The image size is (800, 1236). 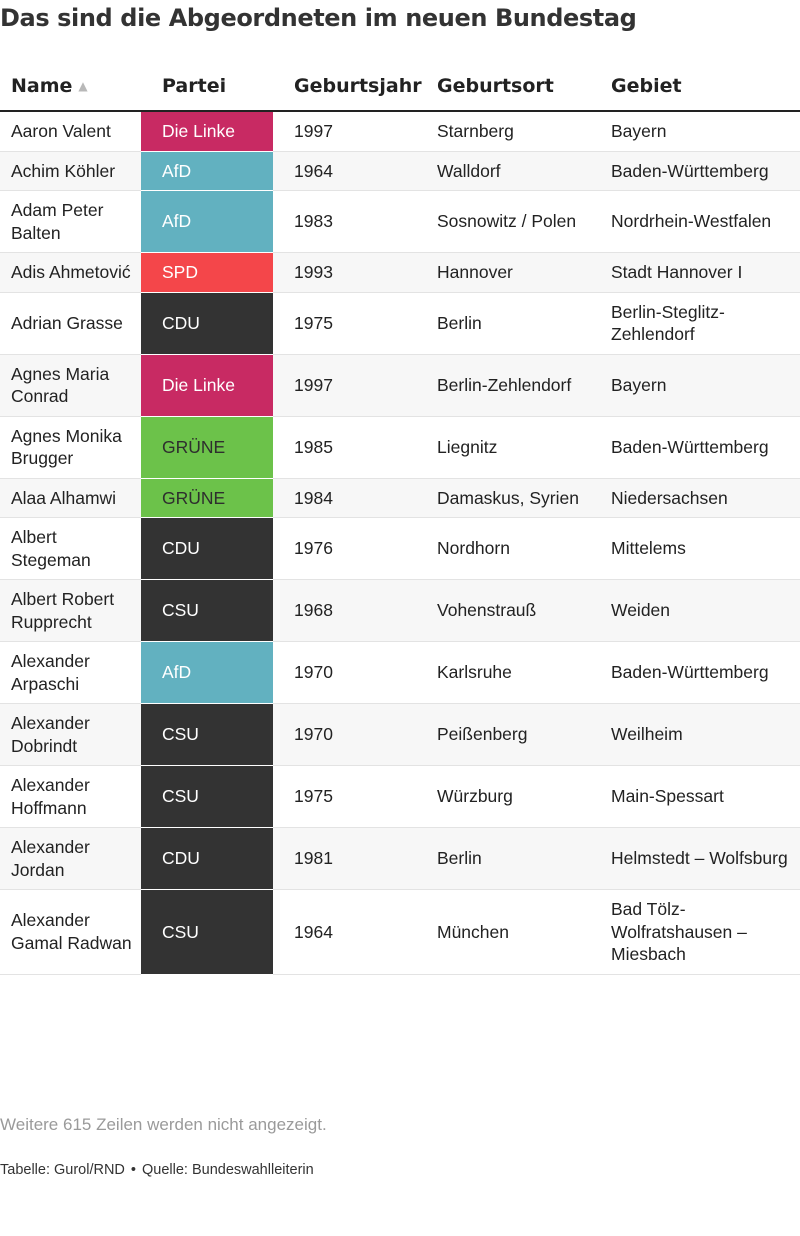 I want to click on cell-birth-year: 1981, so click(x=355, y=858).